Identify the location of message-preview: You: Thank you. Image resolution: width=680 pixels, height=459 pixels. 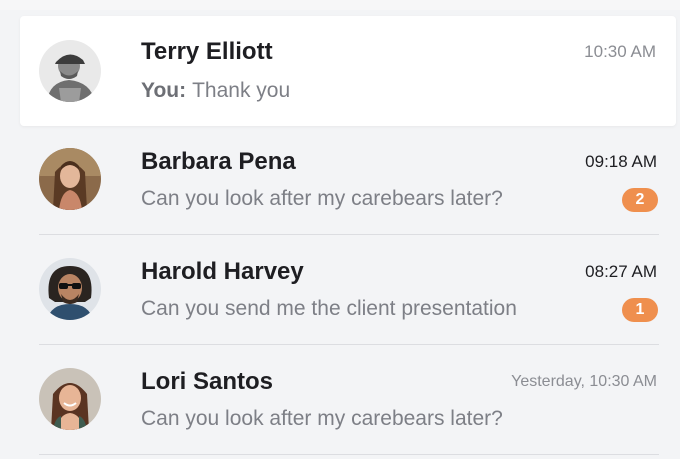
(215, 91).